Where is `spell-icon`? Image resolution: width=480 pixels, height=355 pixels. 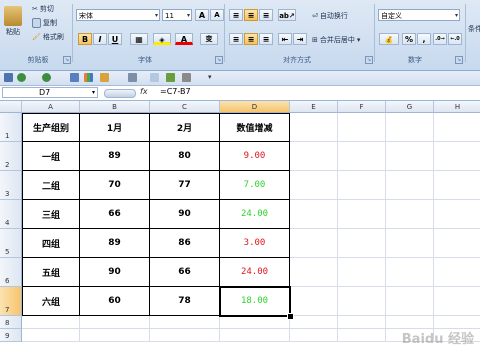
spell-icon is located at coordinates (170, 77).